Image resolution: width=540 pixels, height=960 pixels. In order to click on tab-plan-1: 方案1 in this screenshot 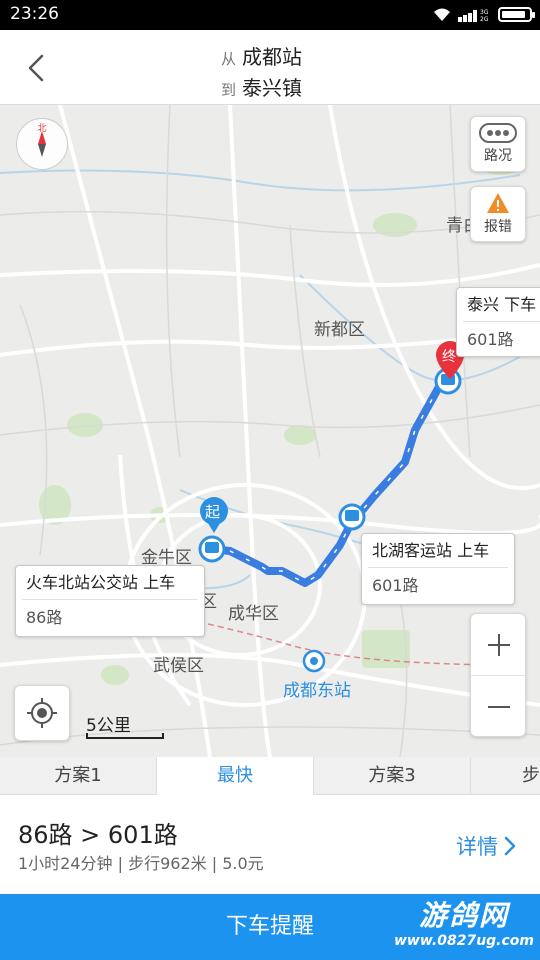, I will do `click(78, 776)`.